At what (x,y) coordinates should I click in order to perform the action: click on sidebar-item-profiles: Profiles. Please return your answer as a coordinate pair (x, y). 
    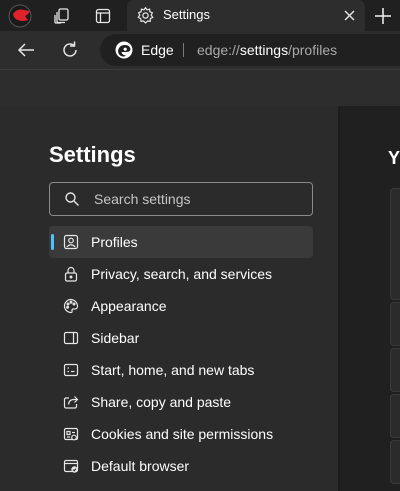
    Looking at the image, I should click on (181, 242).